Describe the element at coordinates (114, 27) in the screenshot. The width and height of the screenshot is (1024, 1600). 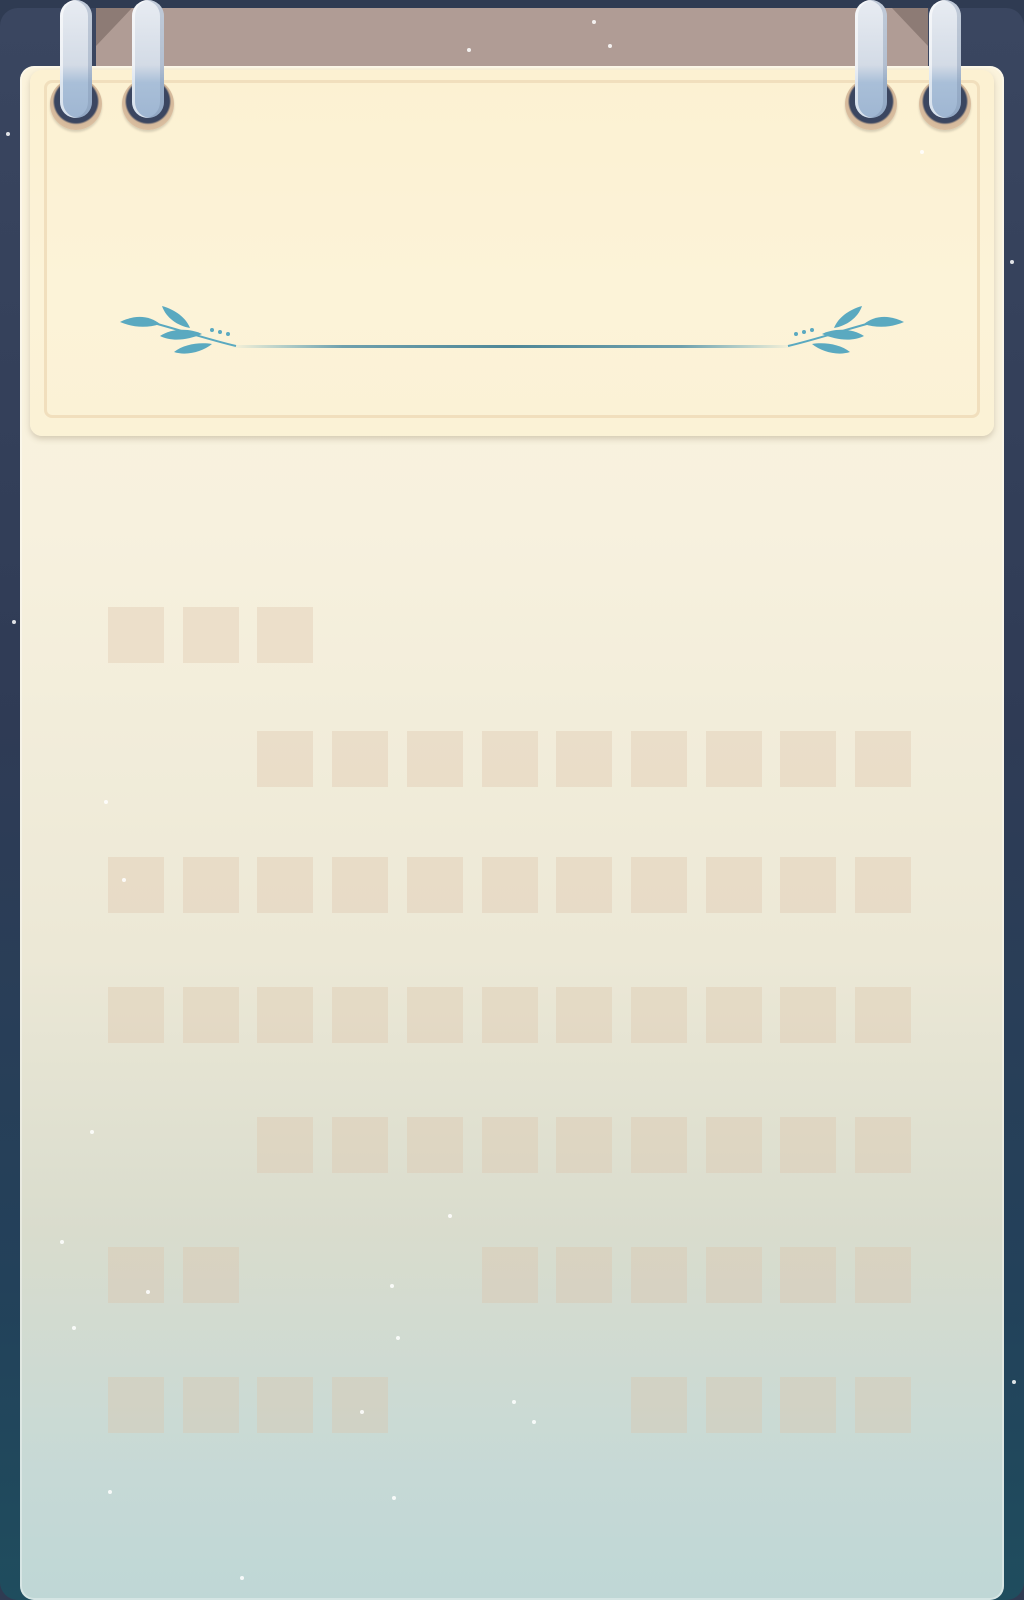
I see `binding-corner-left` at that location.